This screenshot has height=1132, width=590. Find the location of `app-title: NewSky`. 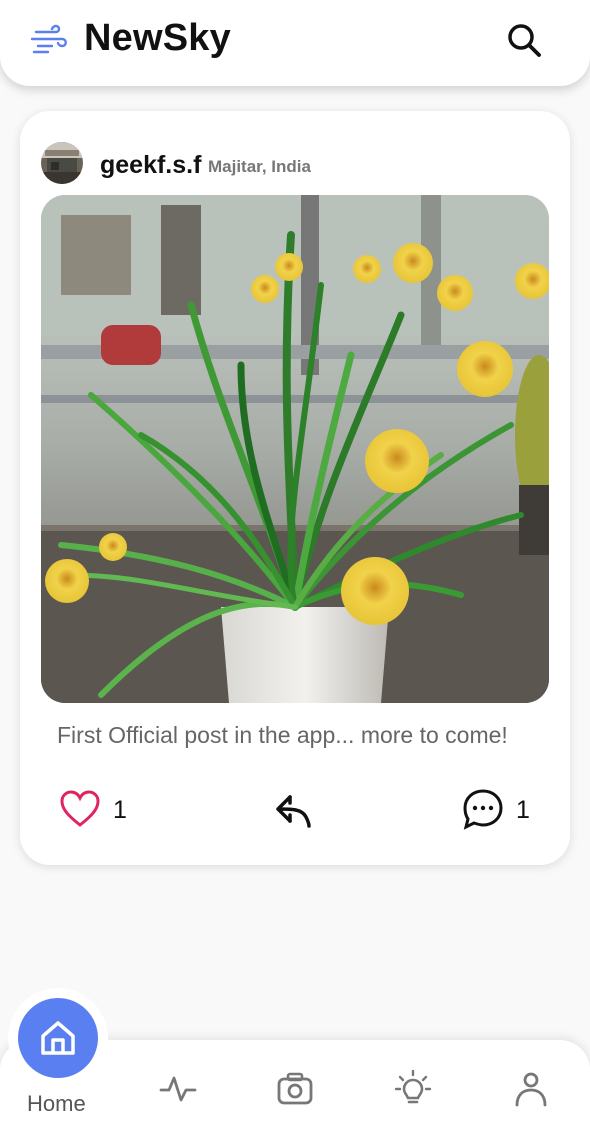

app-title: NewSky is located at coordinates (157, 38).